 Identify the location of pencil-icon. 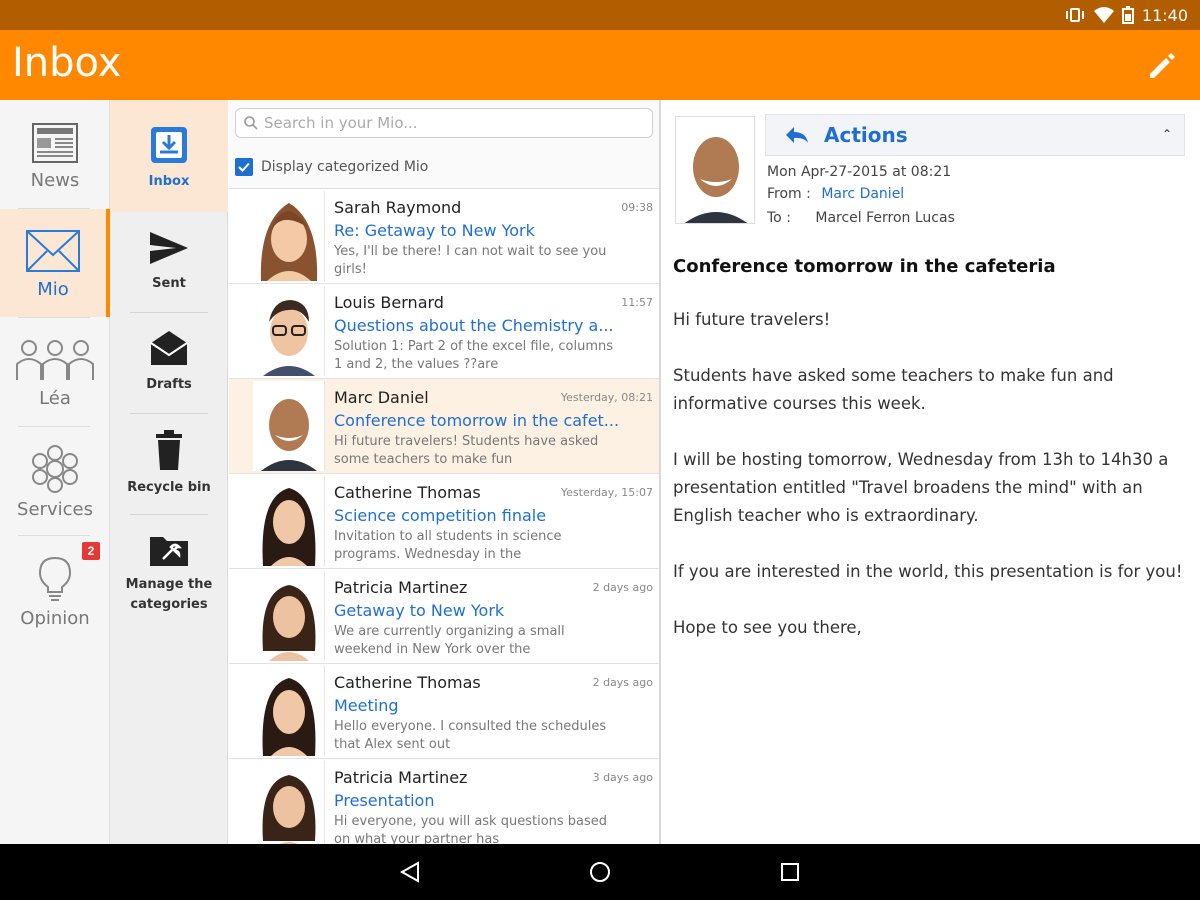
(1162, 65).